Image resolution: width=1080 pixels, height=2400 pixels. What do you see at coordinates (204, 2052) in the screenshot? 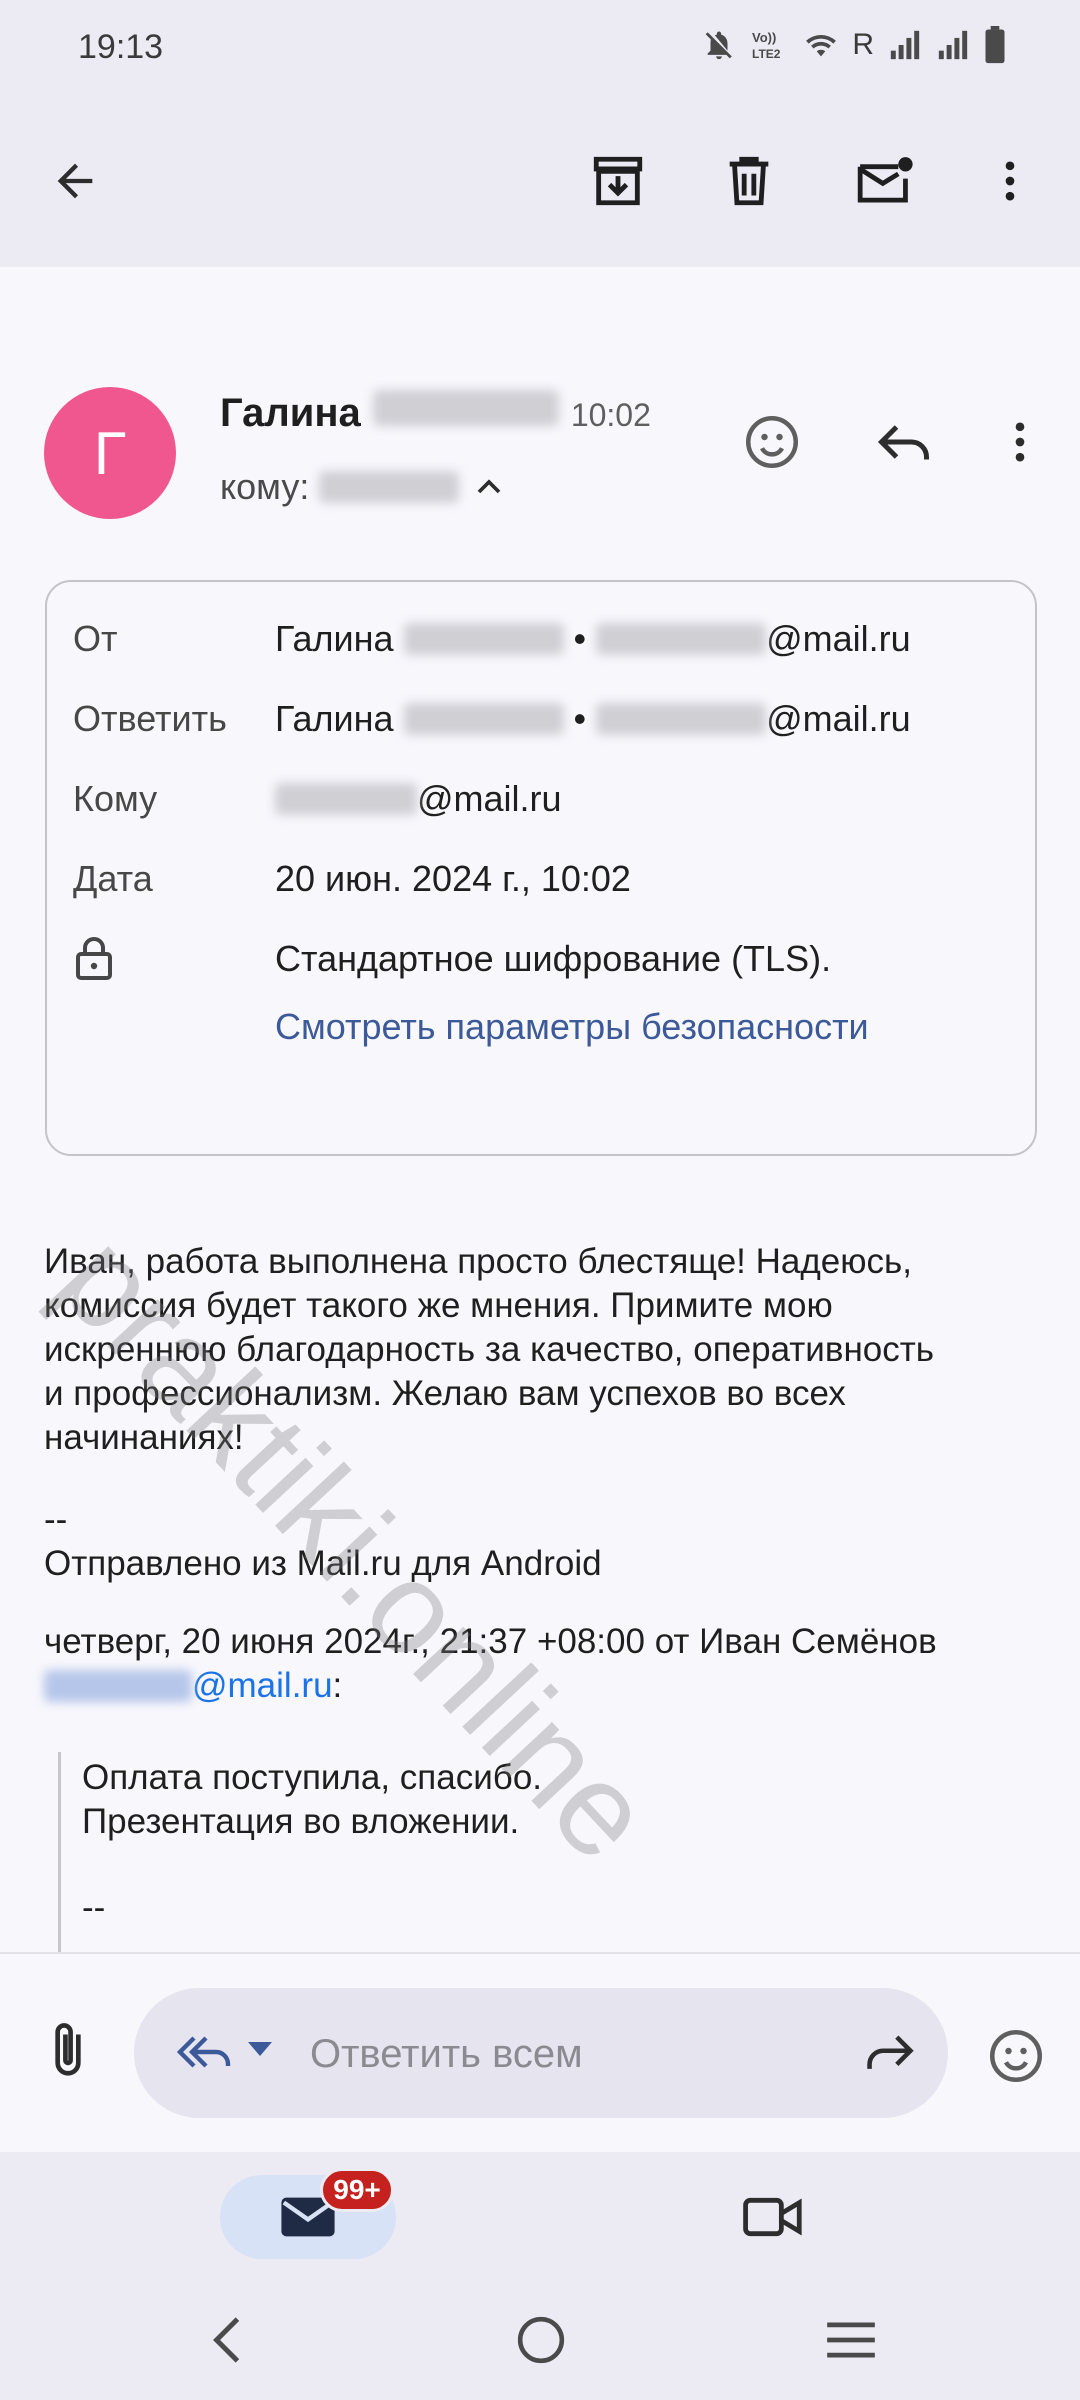
I see `reply-all-icon` at bounding box center [204, 2052].